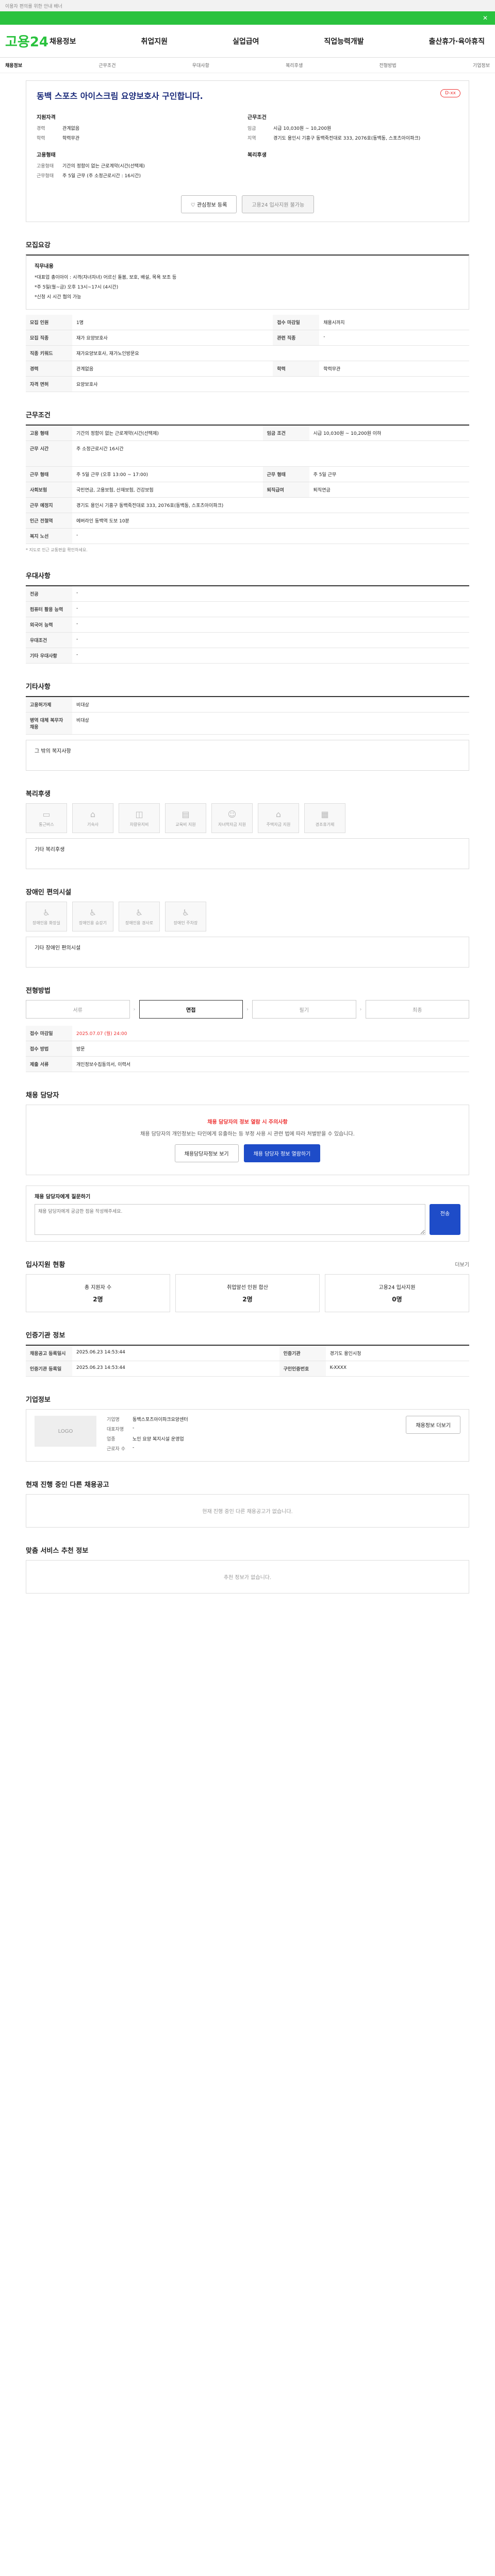  What do you see at coordinates (282, 1153) in the screenshot?
I see `manager-open-button: 채용 담당자 정보 열람하기` at bounding box center [282, 1153].